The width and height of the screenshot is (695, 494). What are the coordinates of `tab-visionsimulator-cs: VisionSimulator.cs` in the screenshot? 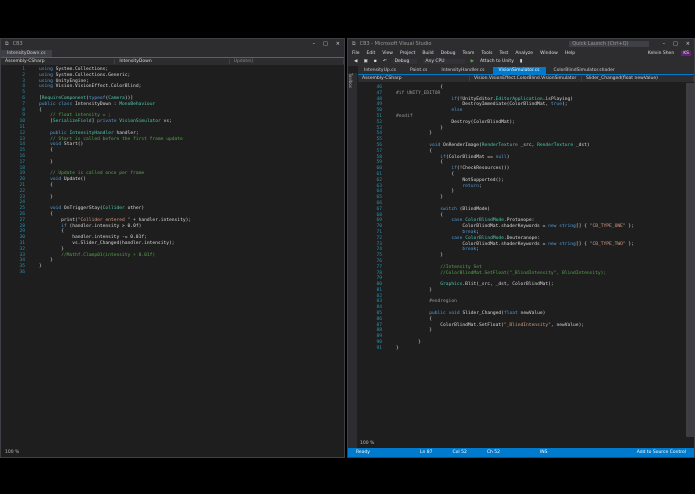 It's located at (519, 70).